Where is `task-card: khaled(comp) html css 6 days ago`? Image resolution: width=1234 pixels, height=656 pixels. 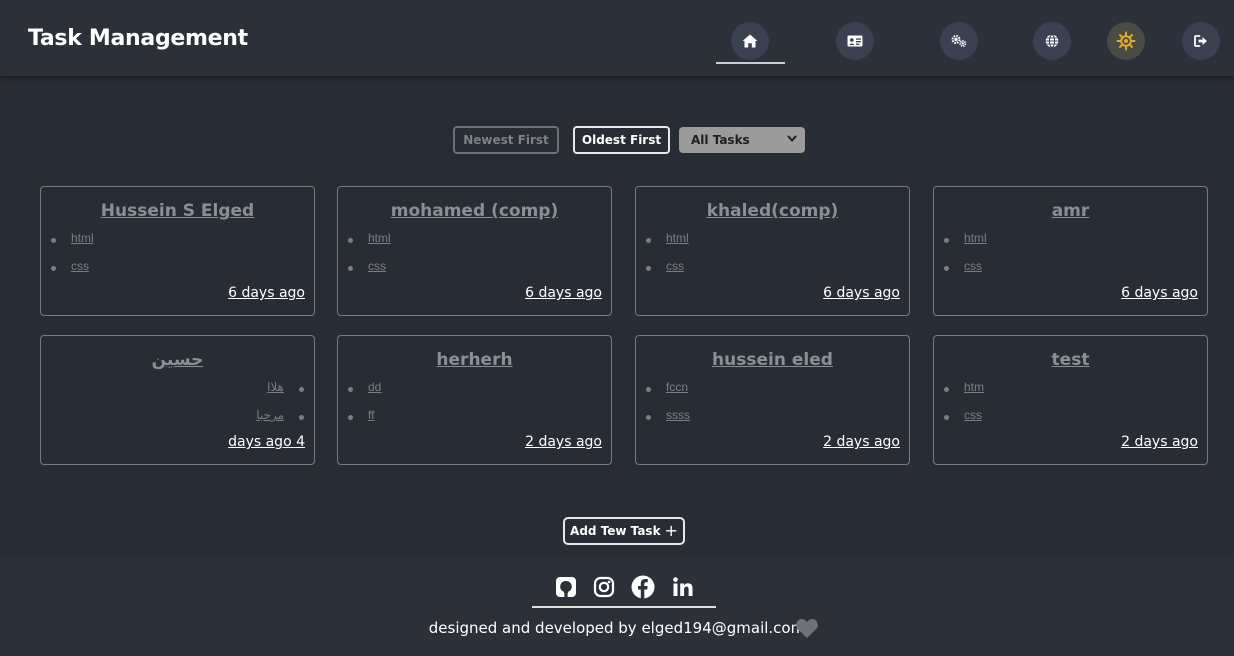 task-card: khaled(comp) html css 6 days ago is located at coordinates (772, 251).